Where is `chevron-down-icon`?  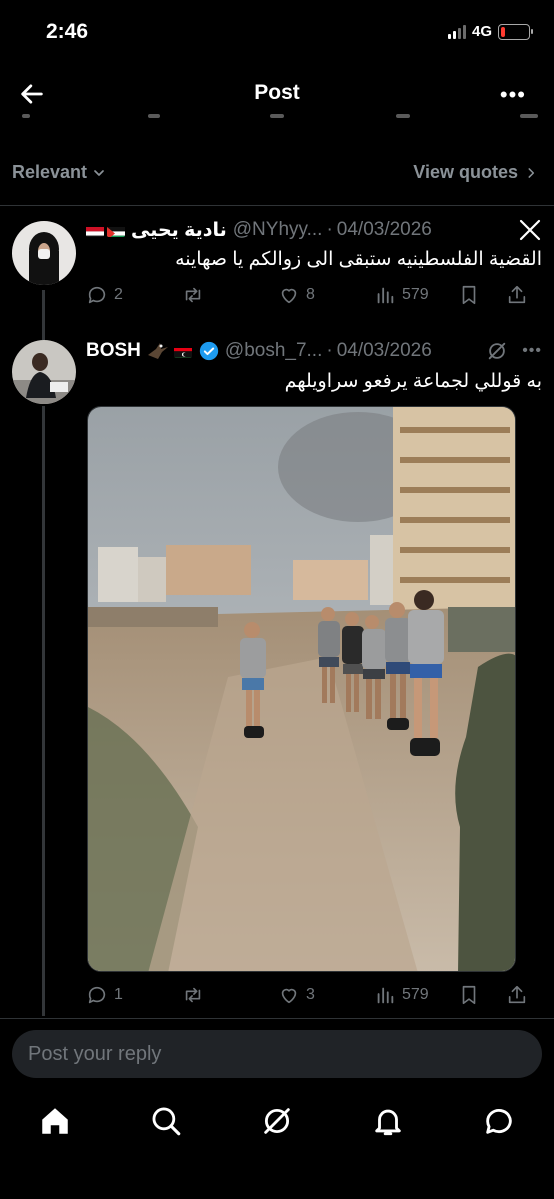
chevron-down-icon is located at coordinates (99, 172).